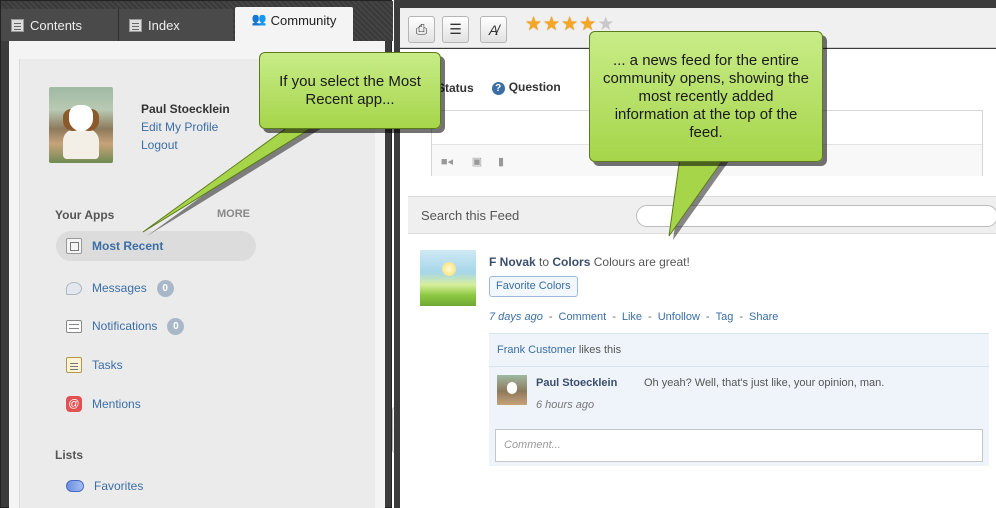  I want to click on post-author: F Novak, so click(512, 262).